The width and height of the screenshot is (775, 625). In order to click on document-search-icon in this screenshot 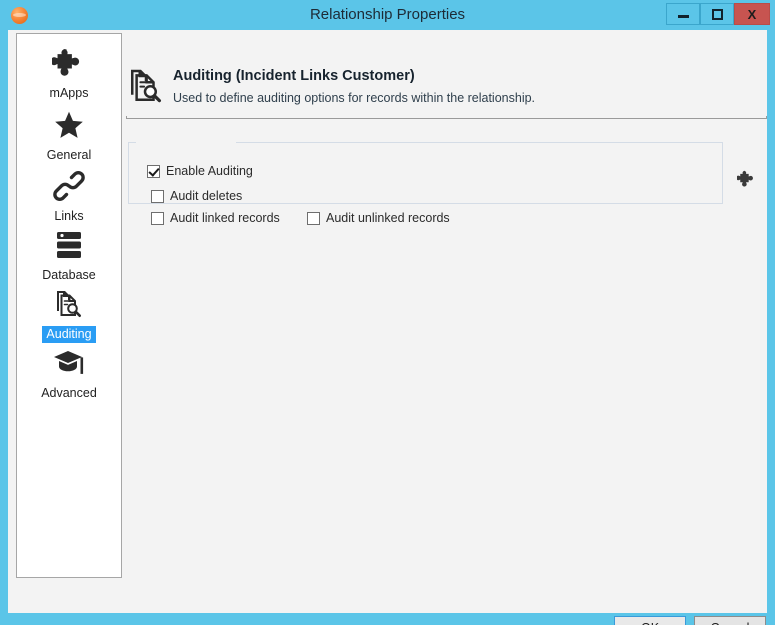, I will do `click(69, 304)`.